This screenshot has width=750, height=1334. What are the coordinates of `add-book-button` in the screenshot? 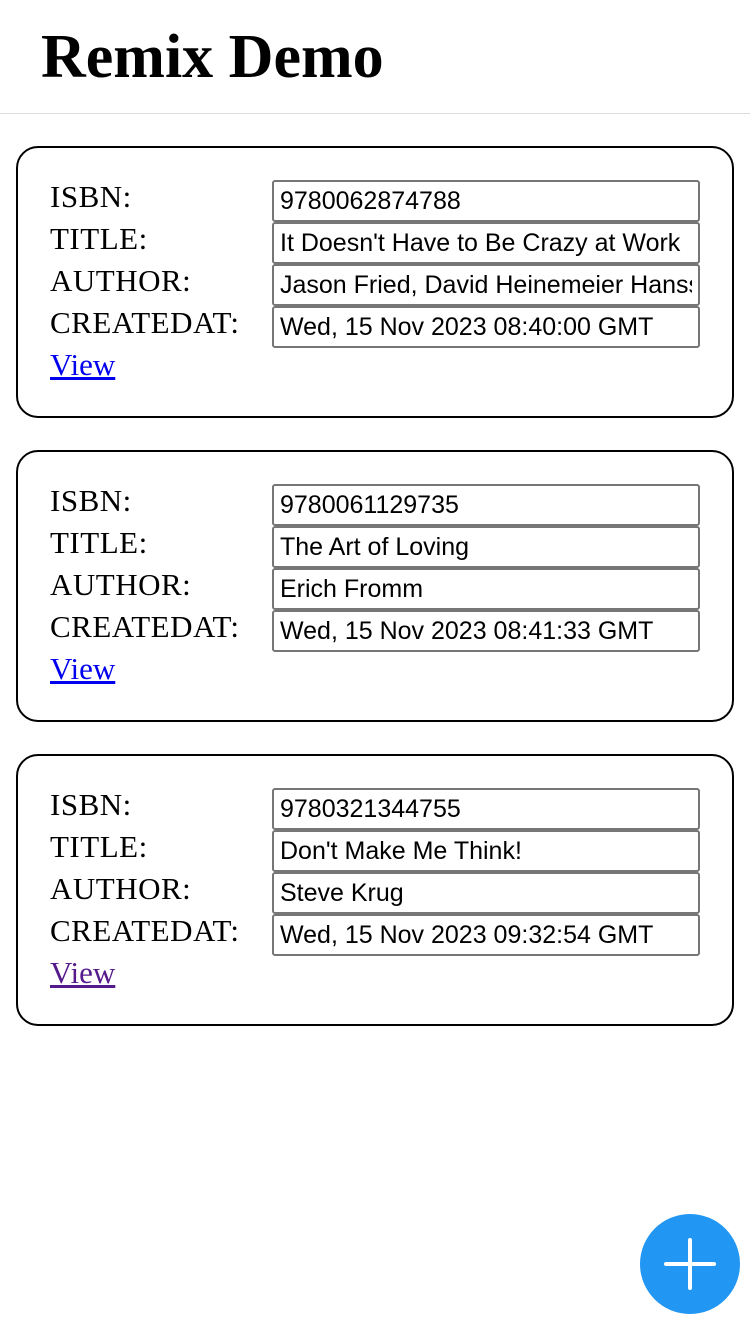 It's located at (690, 1264).